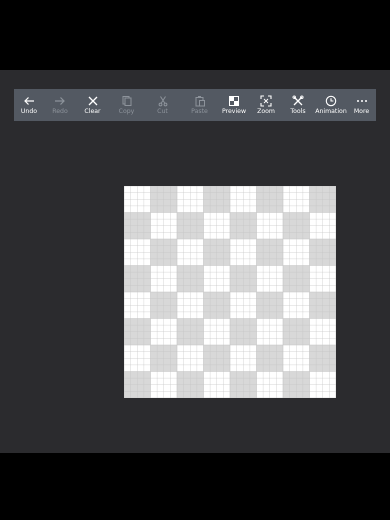  Describe the element at coordinates (361, 105) in the screenshot. I see `more-button: More` at that location.